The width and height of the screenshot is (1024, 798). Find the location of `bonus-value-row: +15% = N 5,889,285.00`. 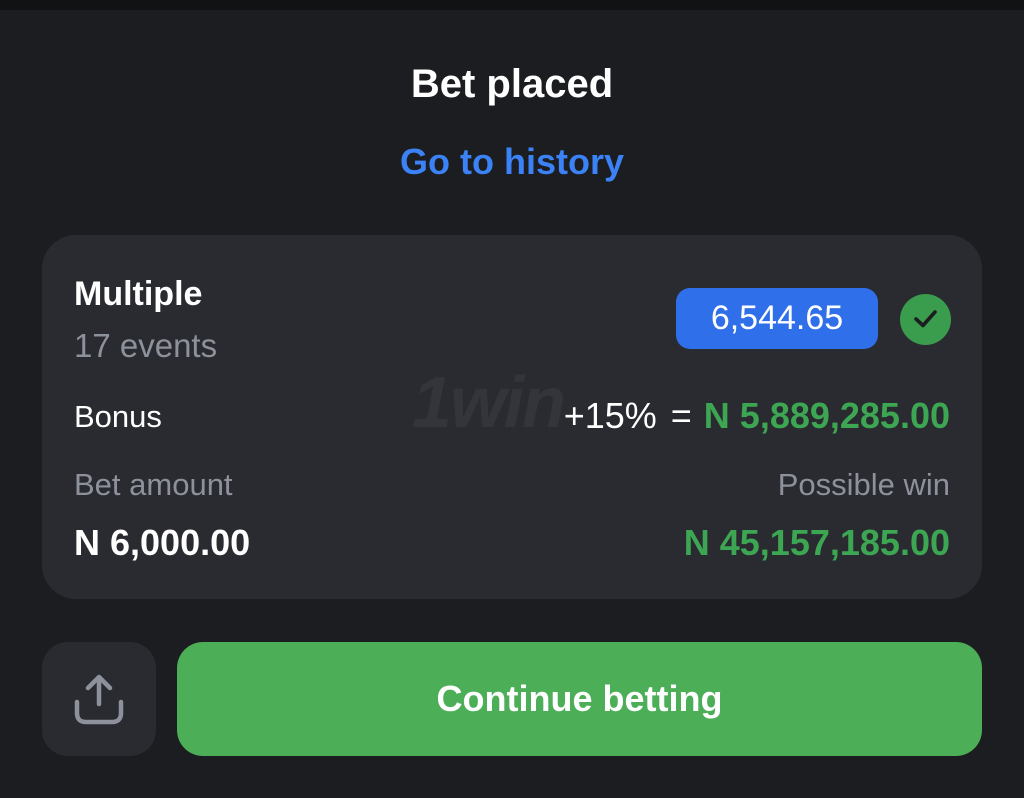

bonus-value-row: +15% = N 5,889,285.00 is located at coordinates (757, 416).